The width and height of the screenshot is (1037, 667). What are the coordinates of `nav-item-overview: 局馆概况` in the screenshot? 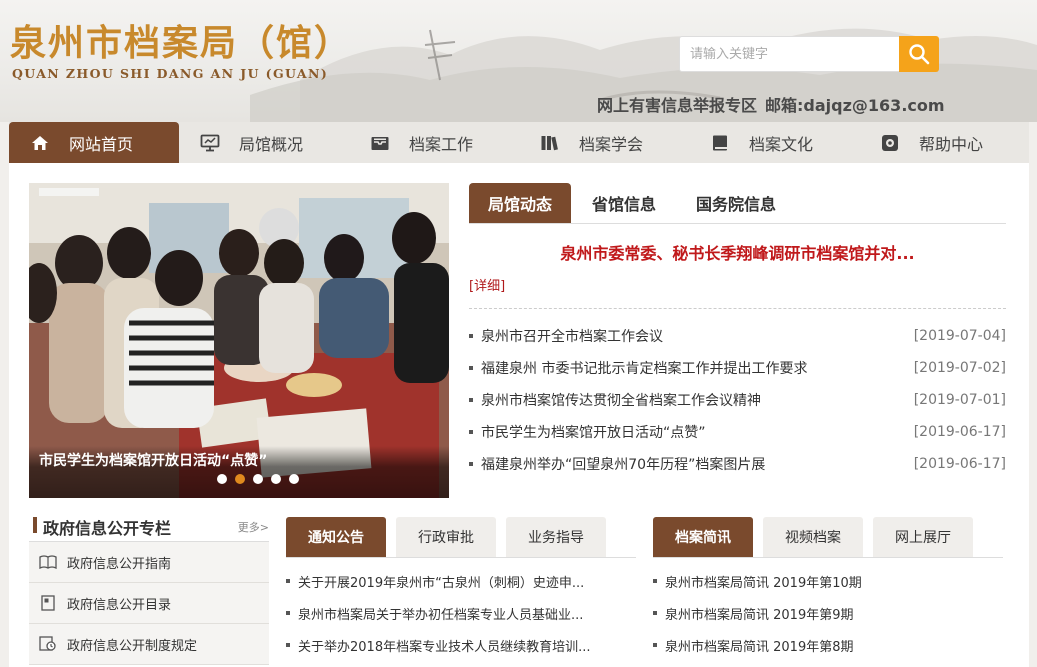 It's located at (264, 142).